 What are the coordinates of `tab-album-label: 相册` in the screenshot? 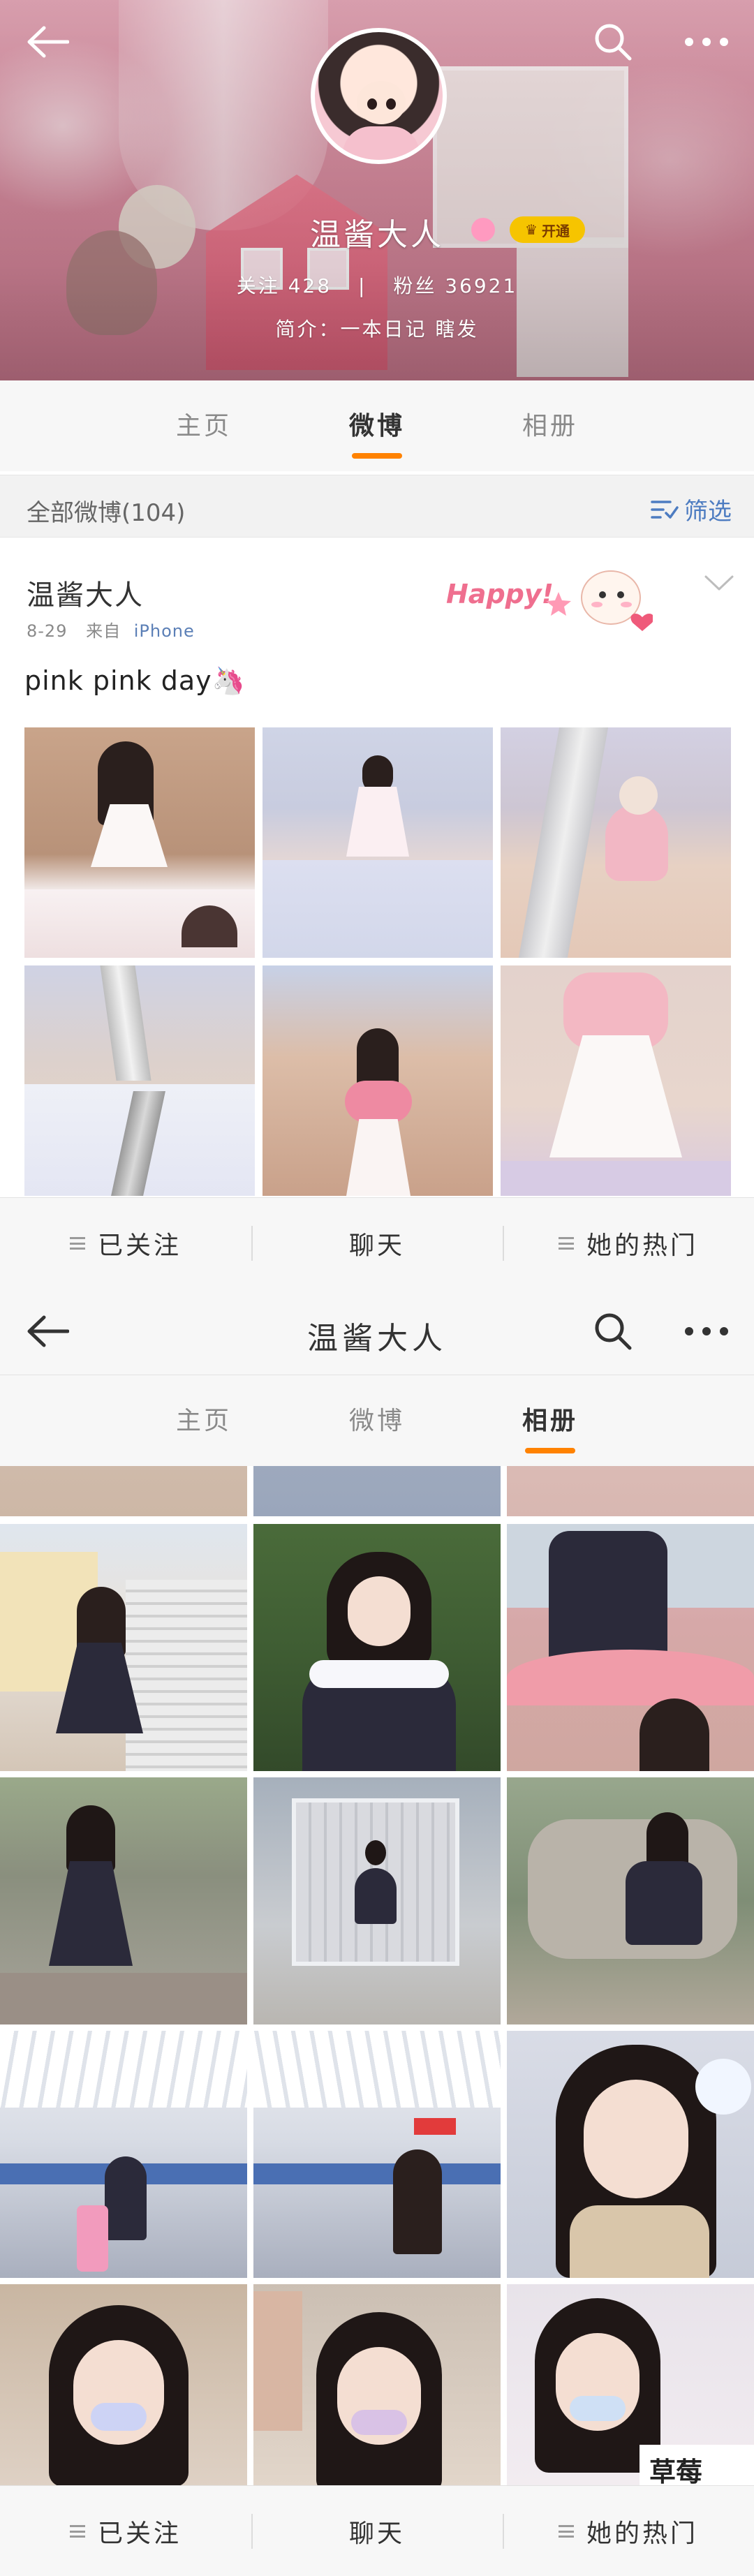 It's located at (550, 426).